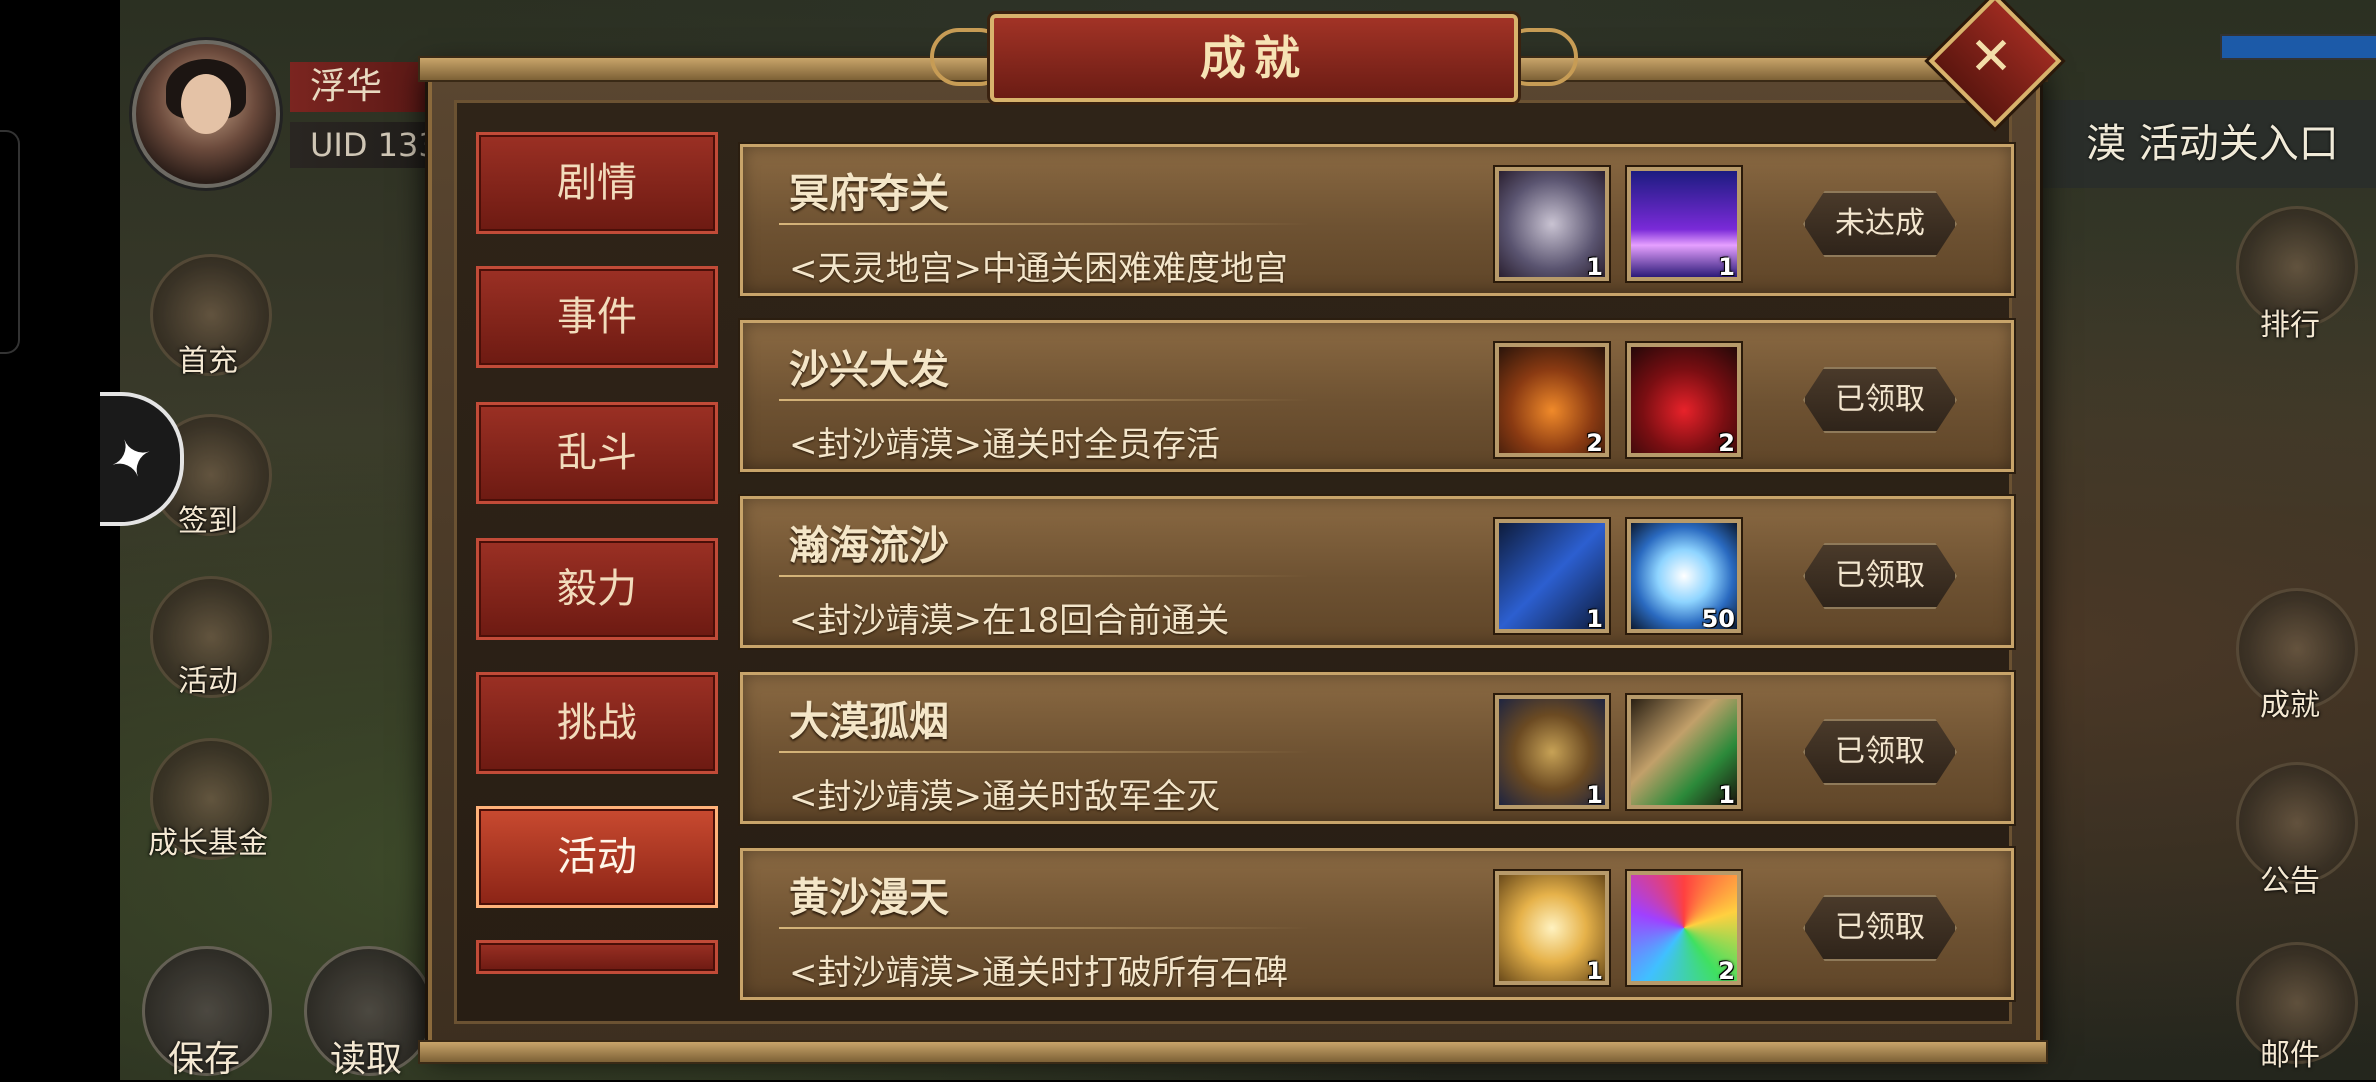  Describe the element at coordinates (1552, 224) in the screenshot. I see `treasure-chest-icon: 1` at that location.